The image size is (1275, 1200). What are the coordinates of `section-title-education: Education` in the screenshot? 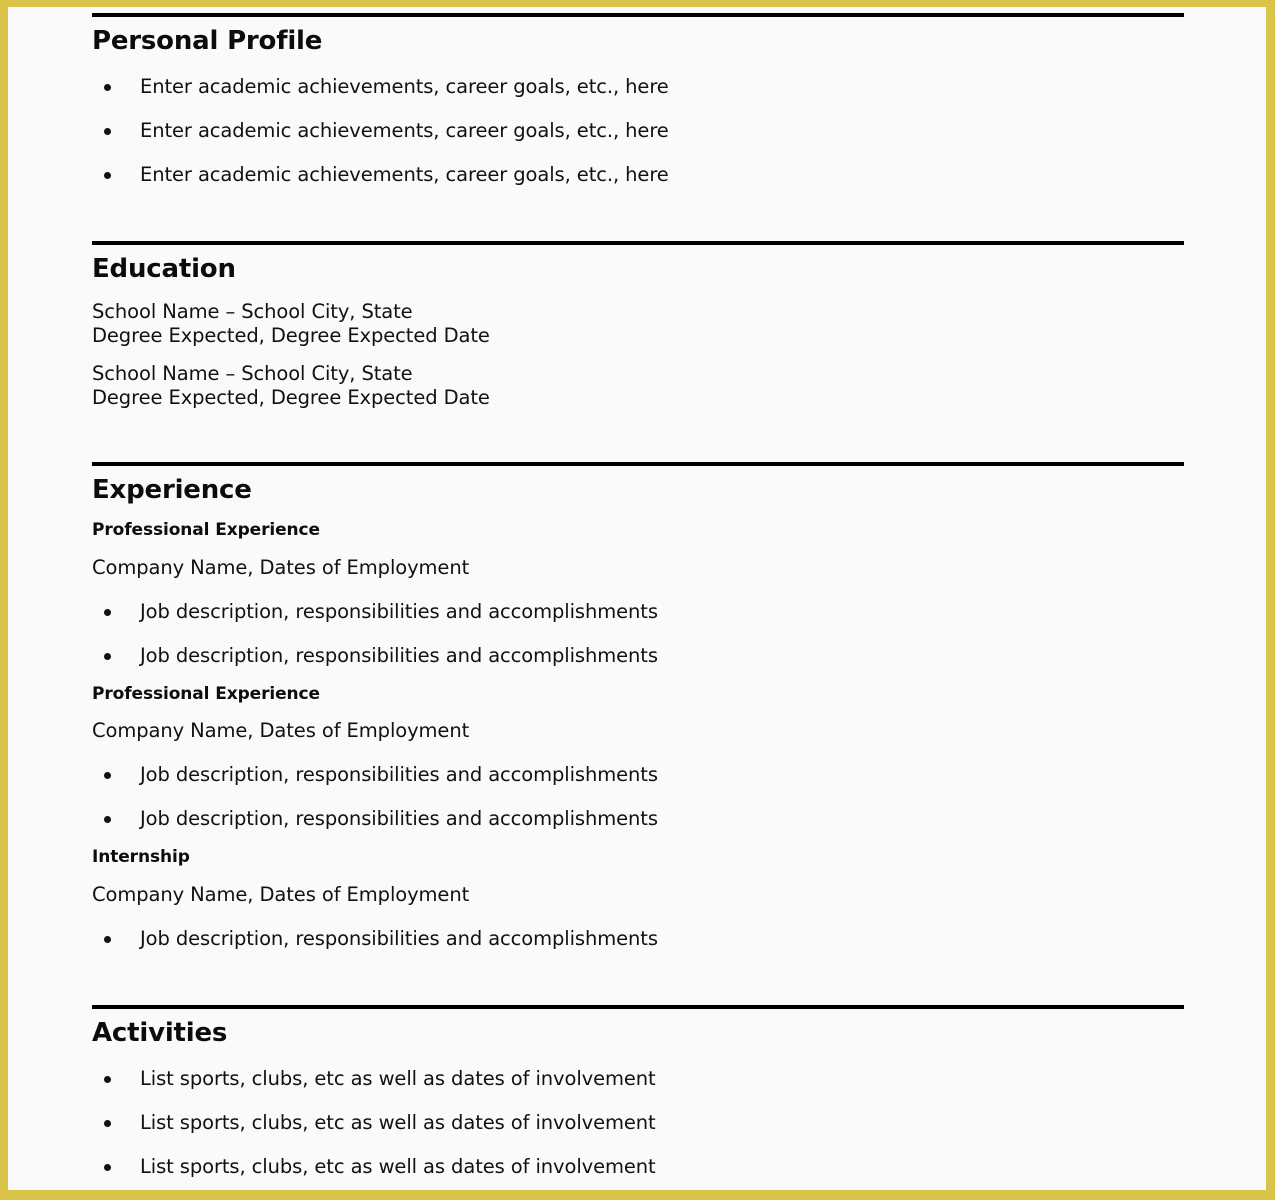 It's located at (164, 269).